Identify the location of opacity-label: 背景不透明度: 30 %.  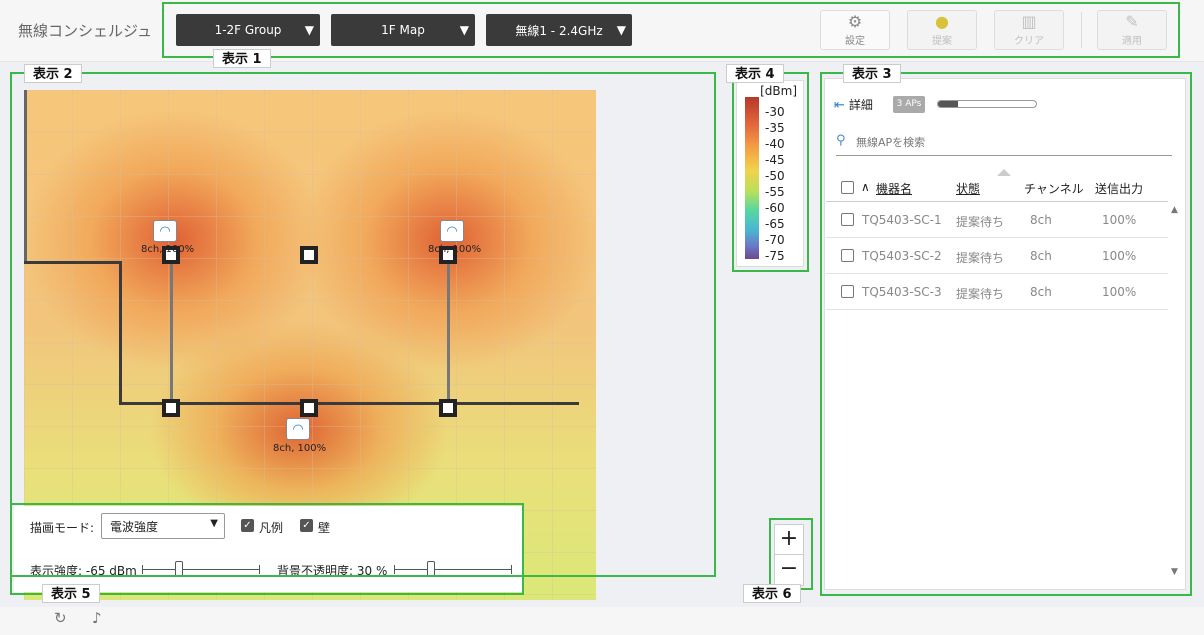
(332, 571).